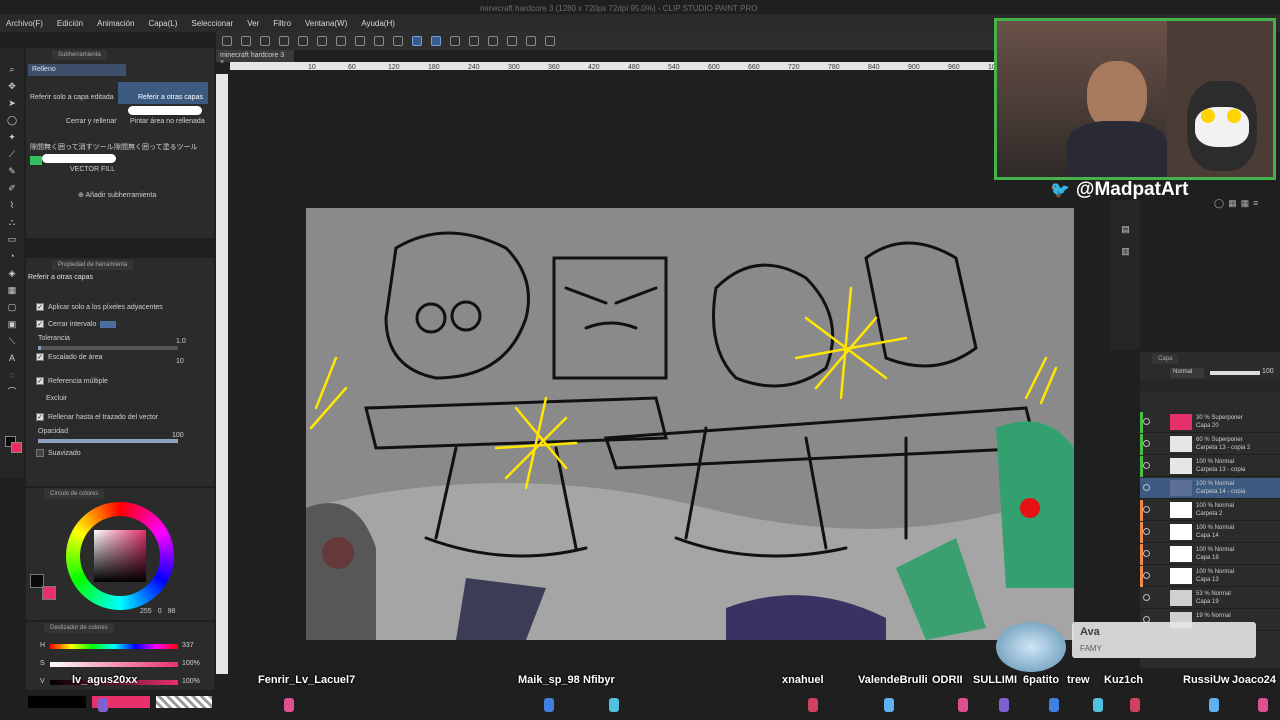 The width and height of the screenshot is (1280, 720). I want to click on ruler-icon: ⟍, so click(12, 341).